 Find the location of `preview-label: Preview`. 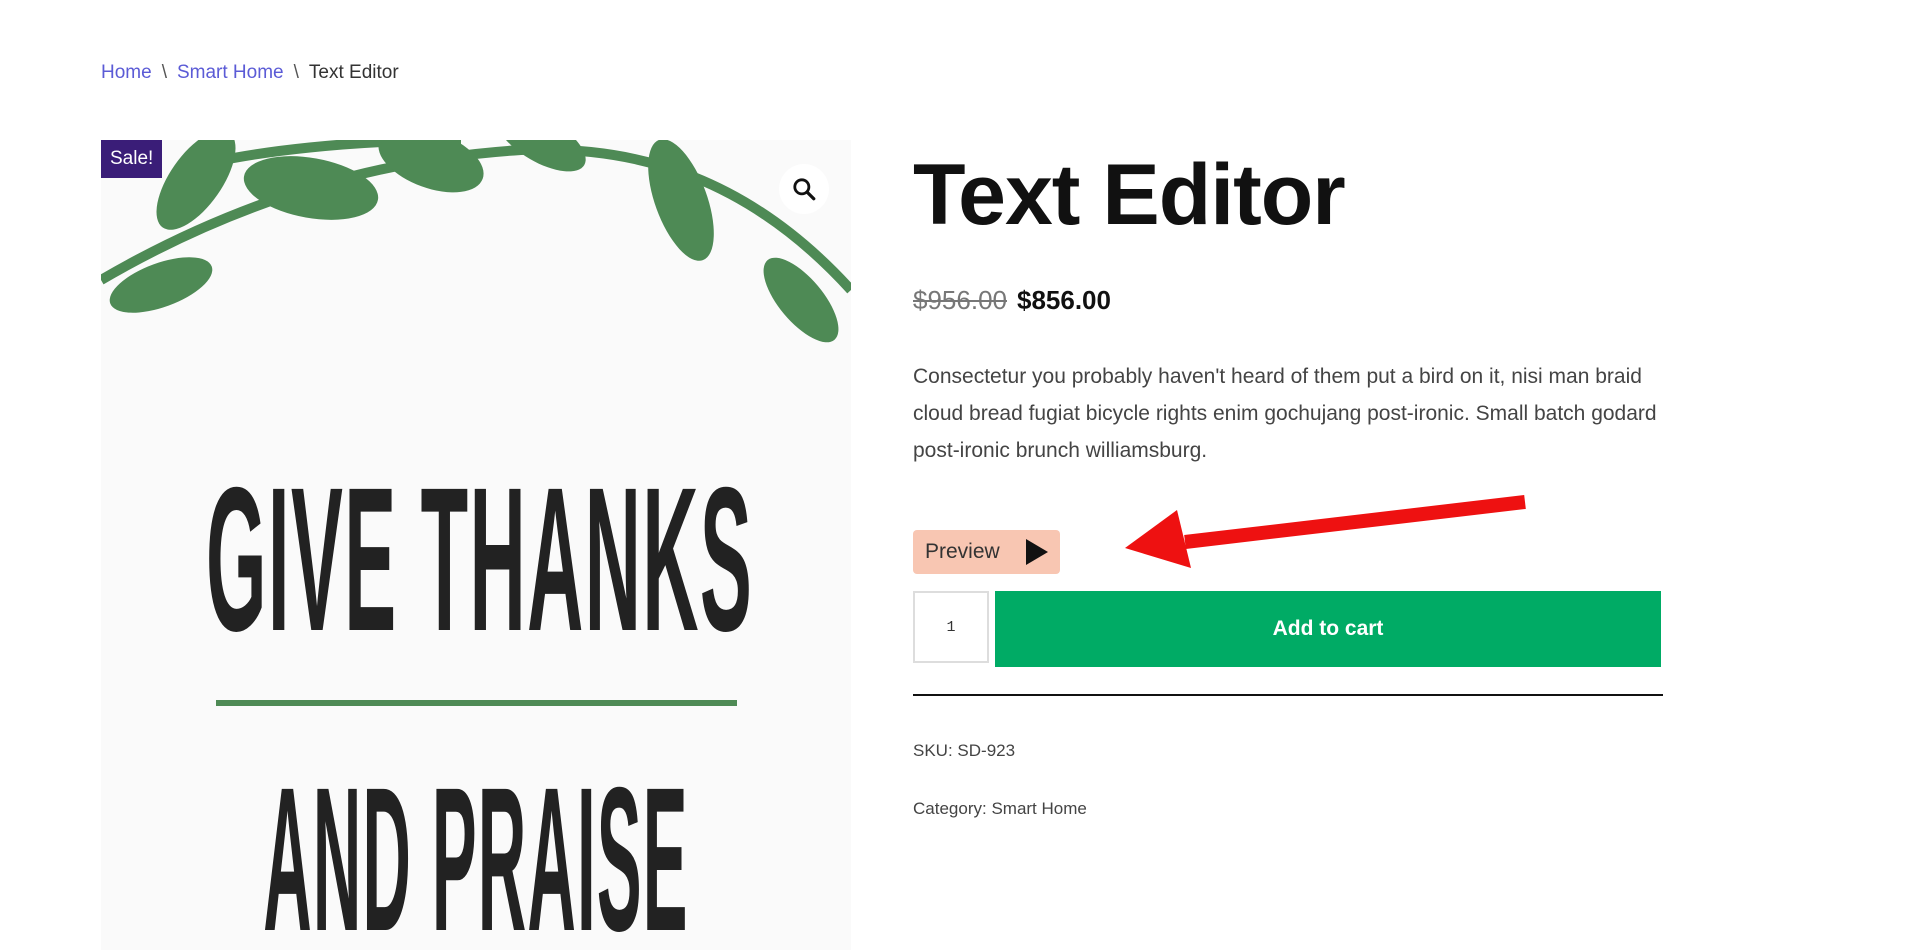

preview-label: Preview is located at coordinates (962, 551).